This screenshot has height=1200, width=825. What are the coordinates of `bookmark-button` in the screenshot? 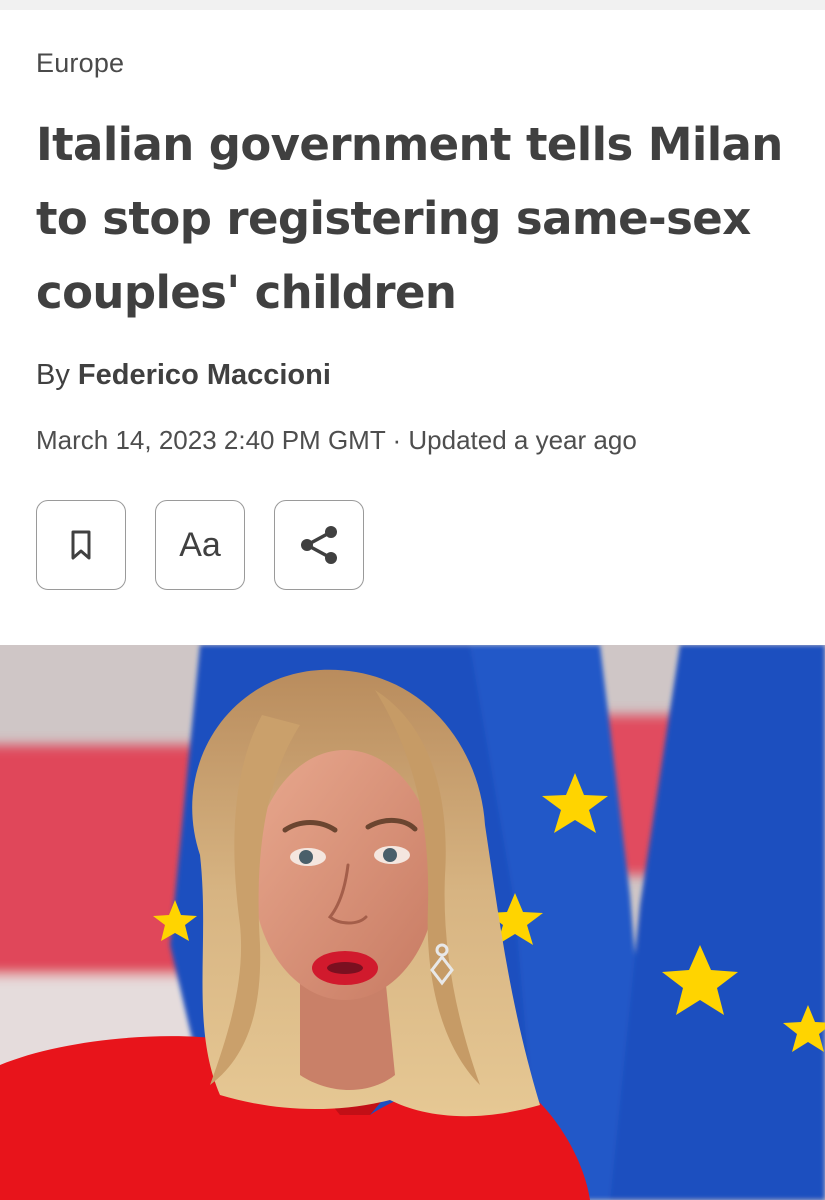 It's located at (81, 545).